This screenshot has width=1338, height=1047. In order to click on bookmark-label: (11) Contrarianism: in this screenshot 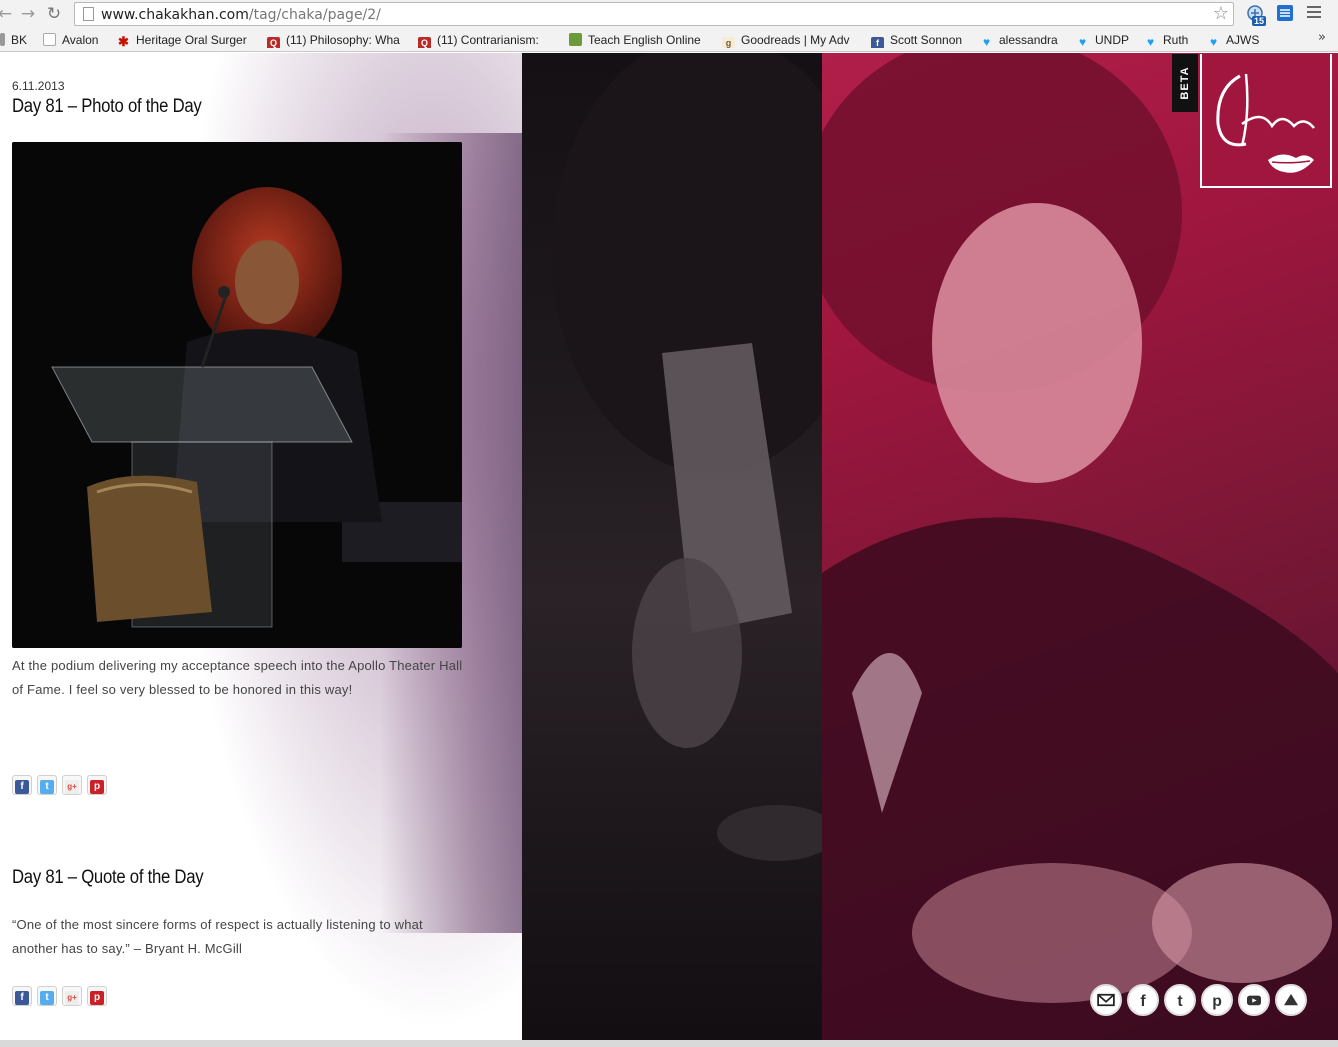, I will do `click(488, 40)`.